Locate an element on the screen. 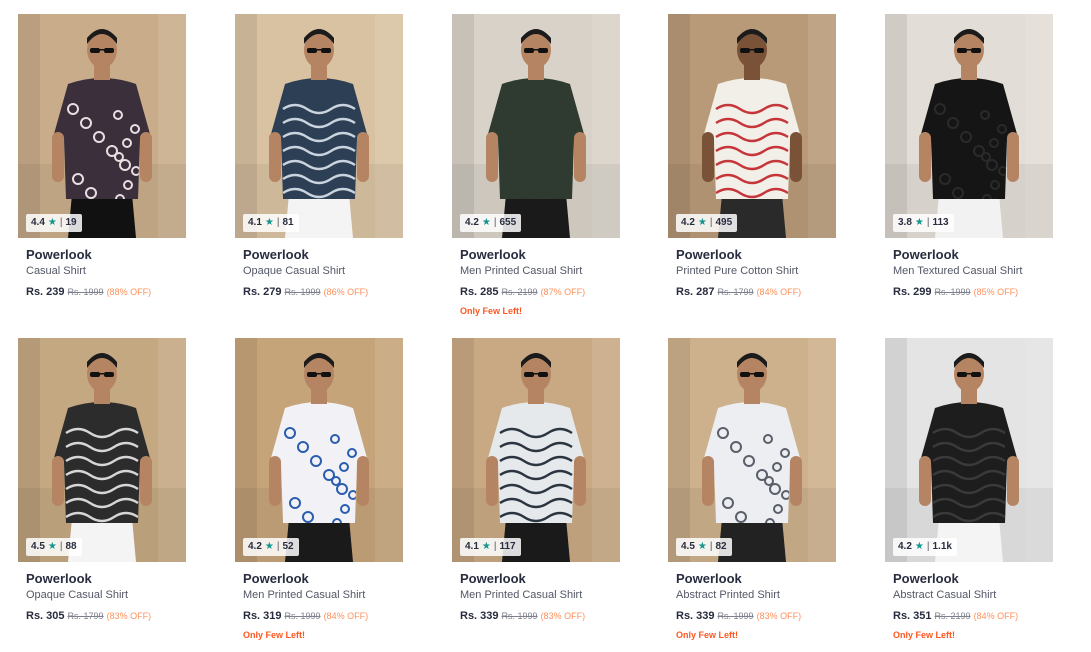  product-image: 4.2 ★ | 655 is located at coordinates (536, 126).